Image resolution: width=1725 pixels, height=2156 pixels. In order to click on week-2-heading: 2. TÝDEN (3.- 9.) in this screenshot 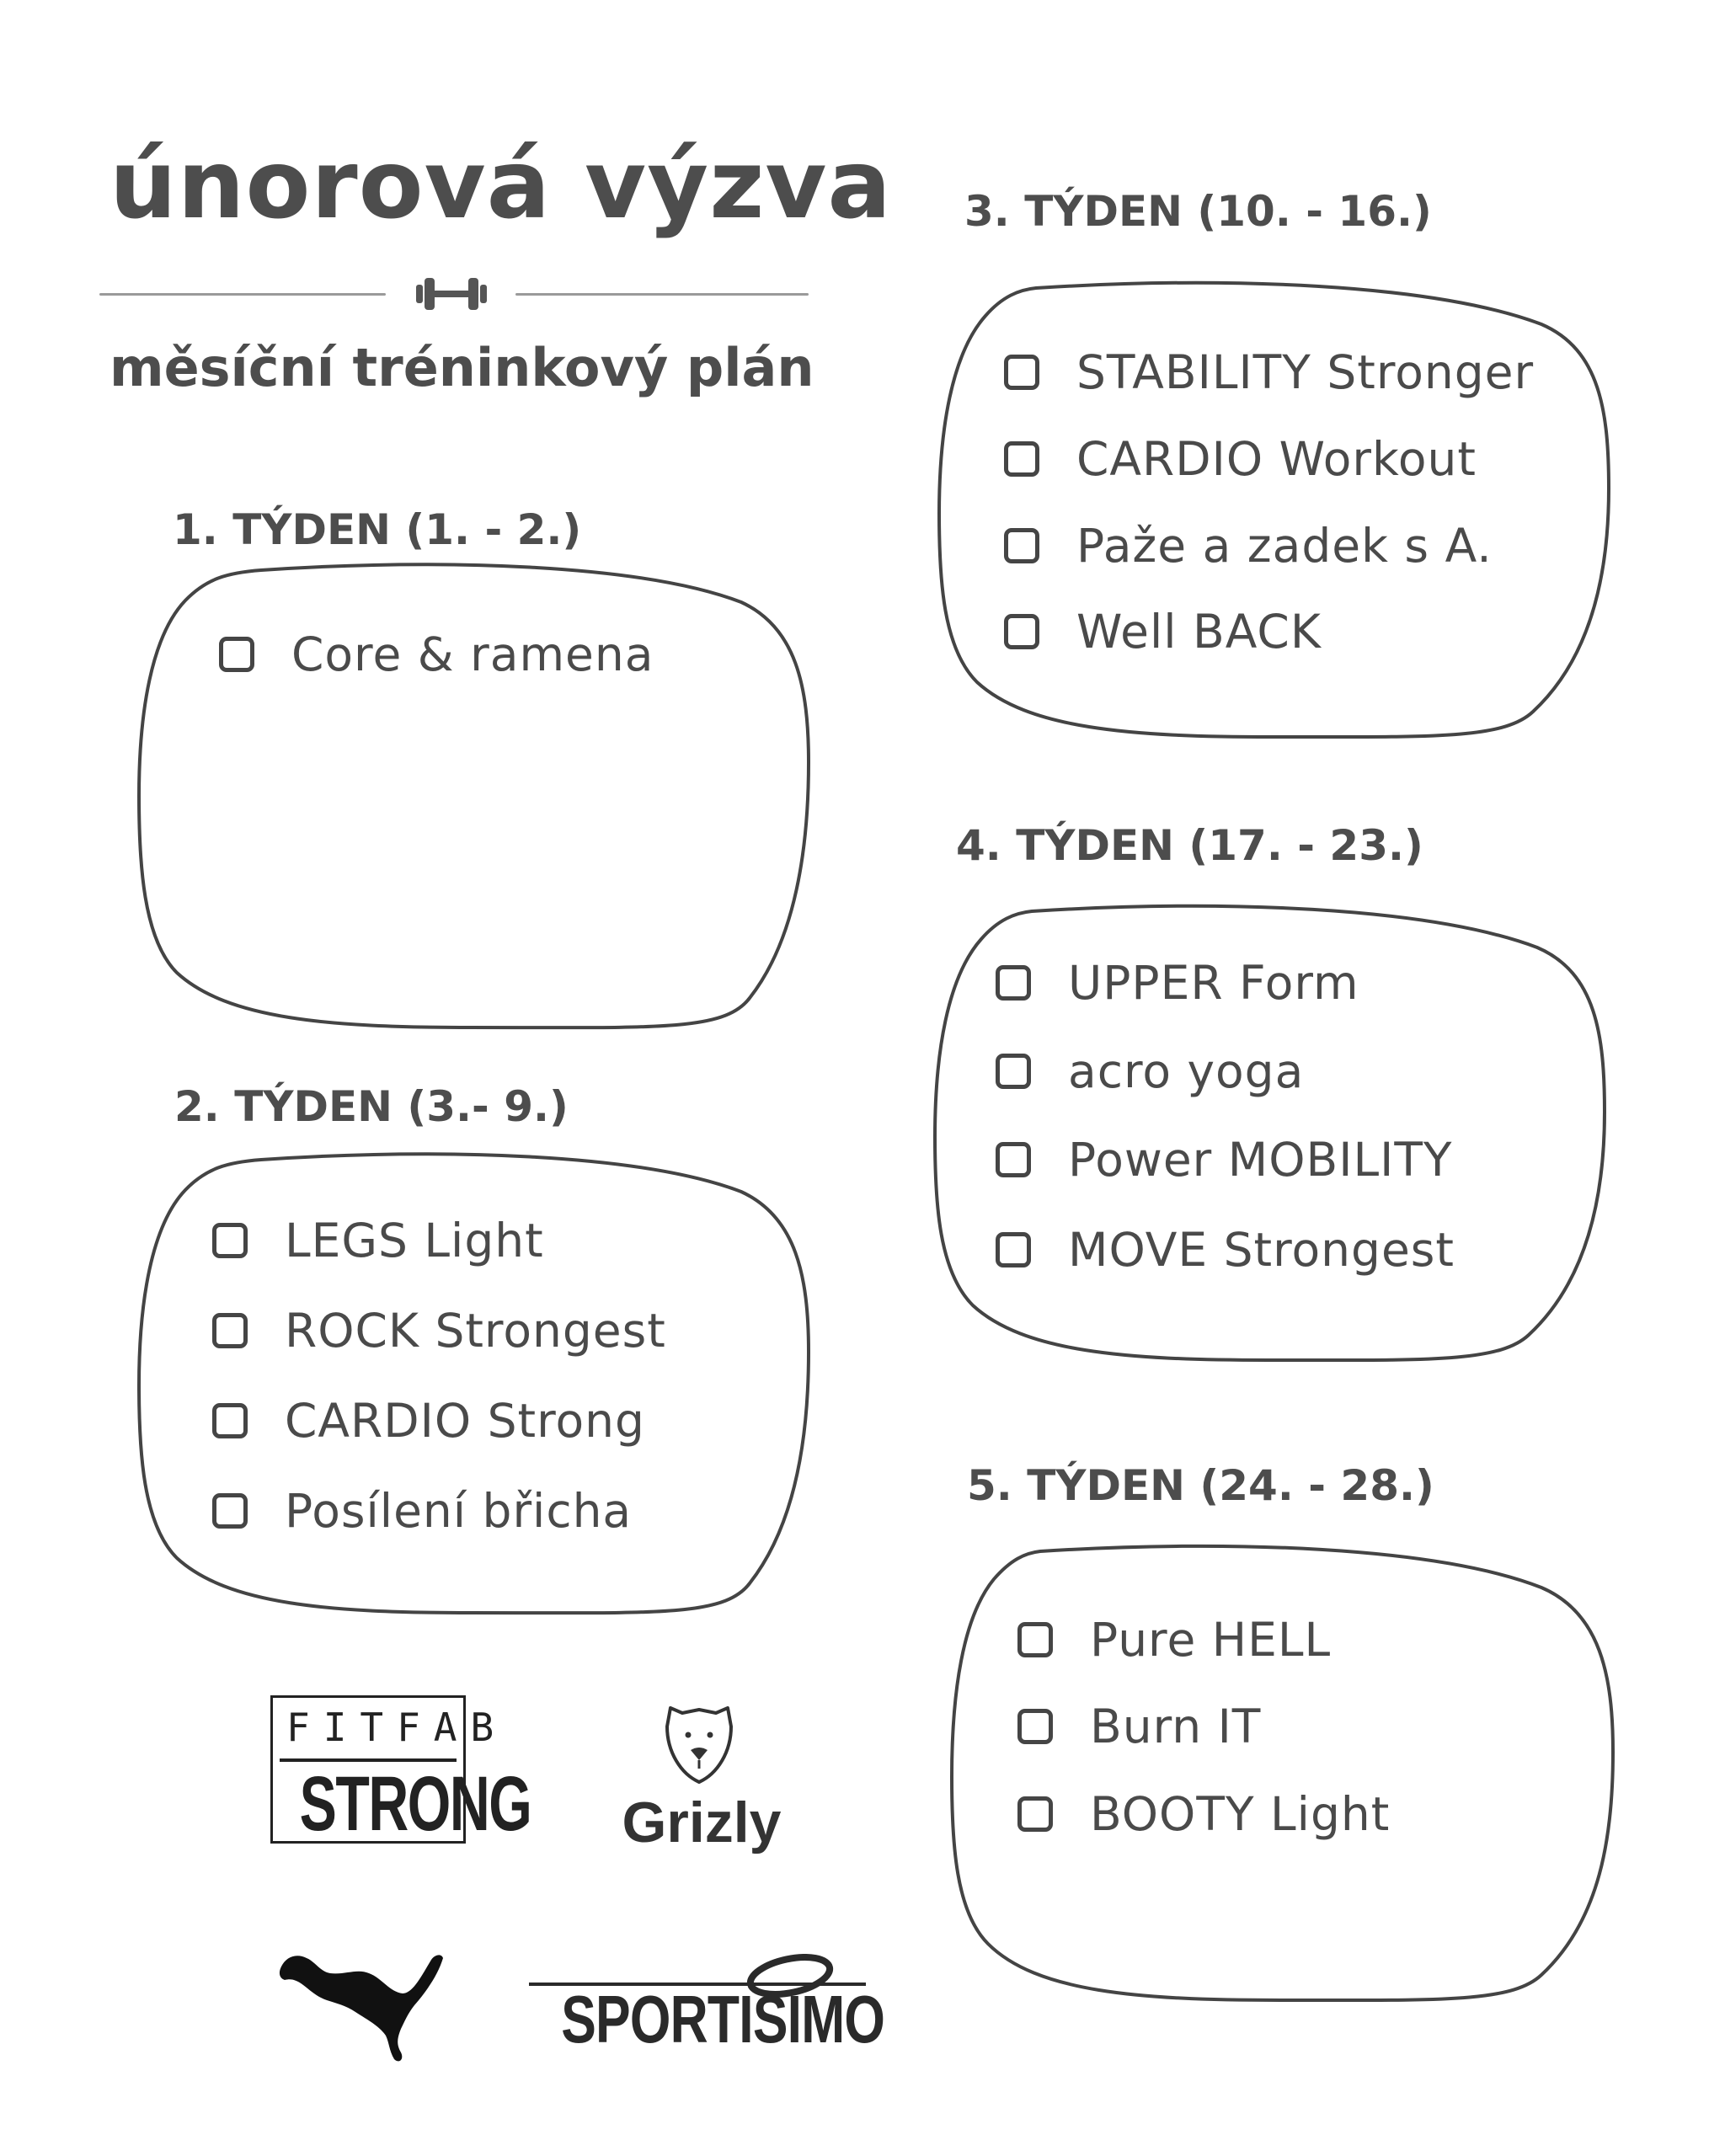, I will do `click(371, 1106)`.